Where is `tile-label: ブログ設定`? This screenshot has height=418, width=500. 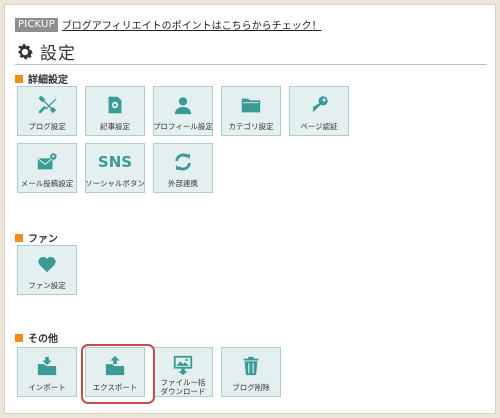
tile-label: ブログ設定 is located at coordinates (47, 126).